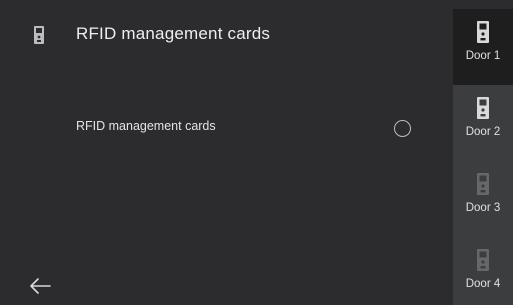 The width and height of the screenshot is (513, 305). Describe the element at coordinates (146, 126) in the screenshot. I see `setting-label: RFID management cards` at that location.